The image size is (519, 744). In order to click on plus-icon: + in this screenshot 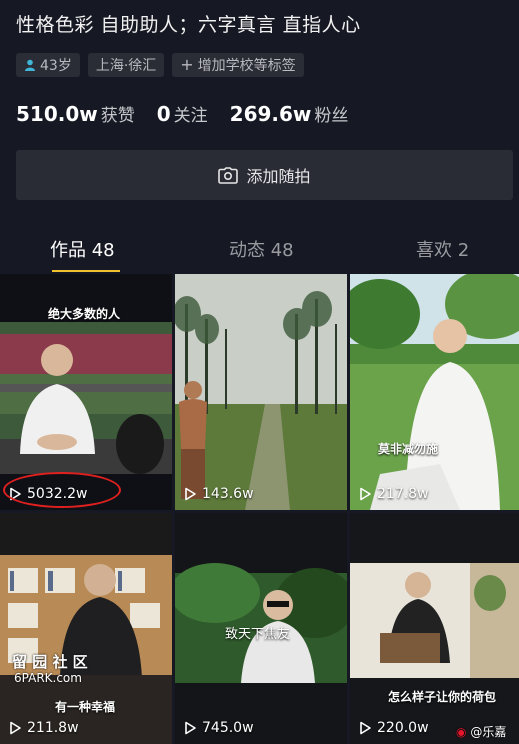, I will do `click(187, 64)`.